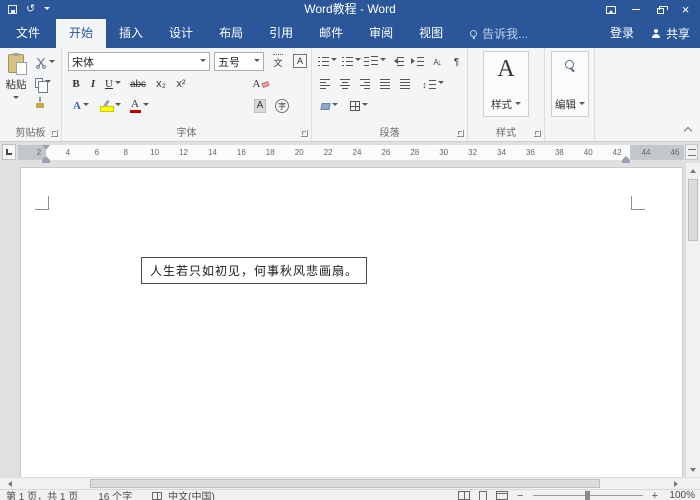 The height and width of the screenshot is (500, 700). I want to click on page-indicator: 第 1 页，共 1 页, so click(42, 494).